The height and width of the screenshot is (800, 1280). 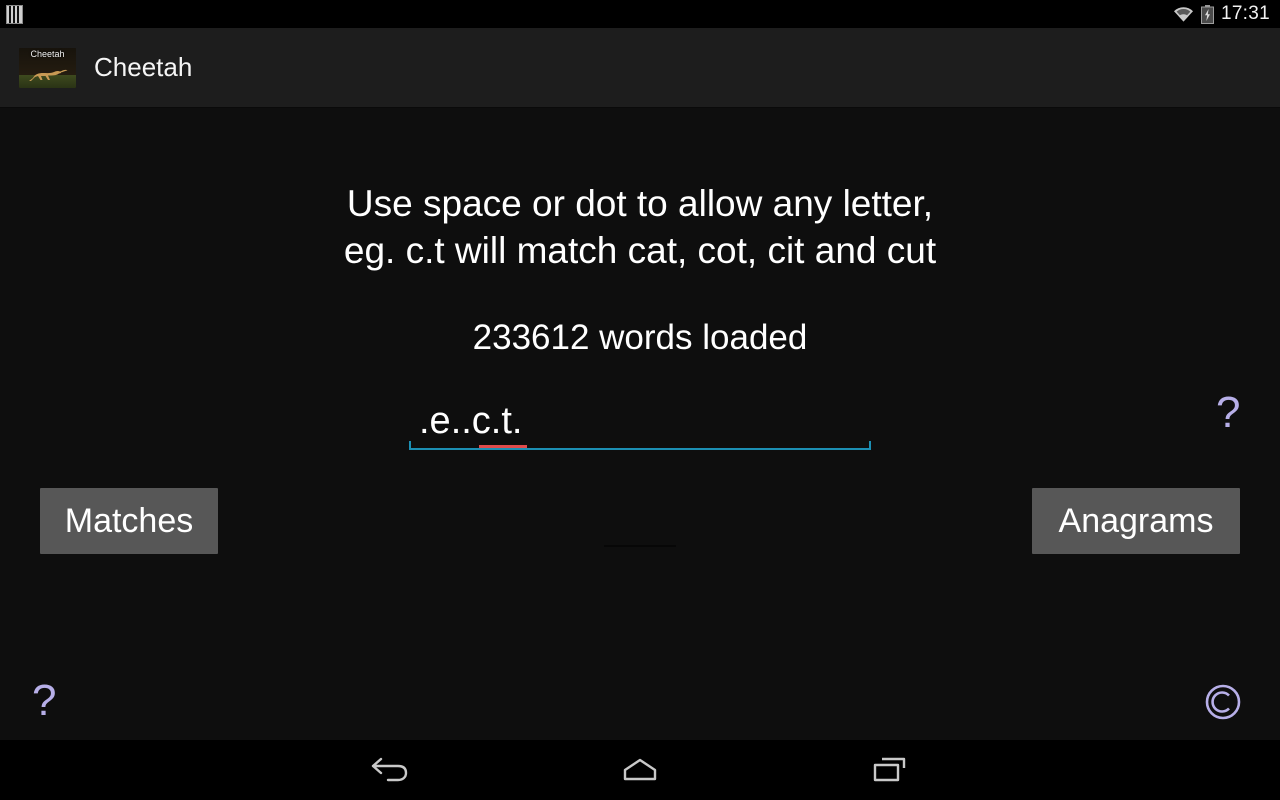 I want to click on pattern-input-value: .e..c.t., so click(x=471, y=421).